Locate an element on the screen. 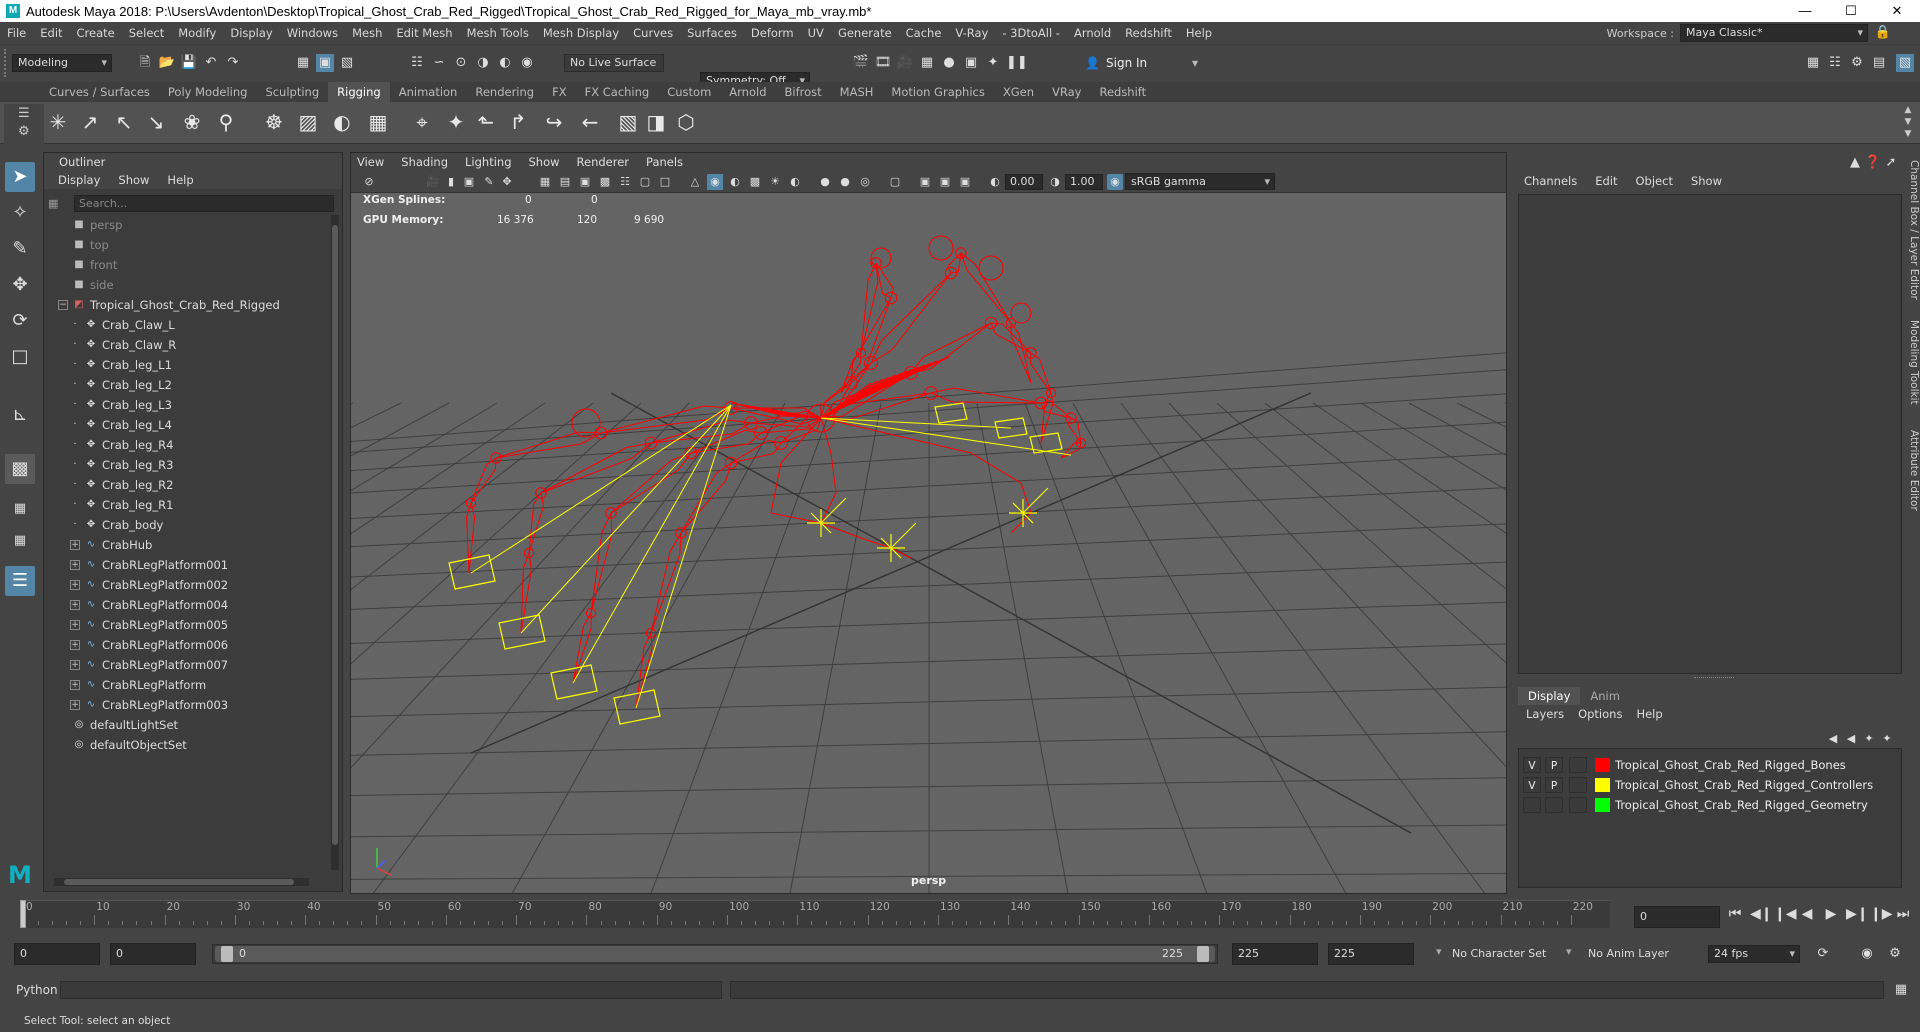 The width and height of the screenshot is (1920, 1032). new-scene-icon: 🗎 is located at coordinates (145, 63).